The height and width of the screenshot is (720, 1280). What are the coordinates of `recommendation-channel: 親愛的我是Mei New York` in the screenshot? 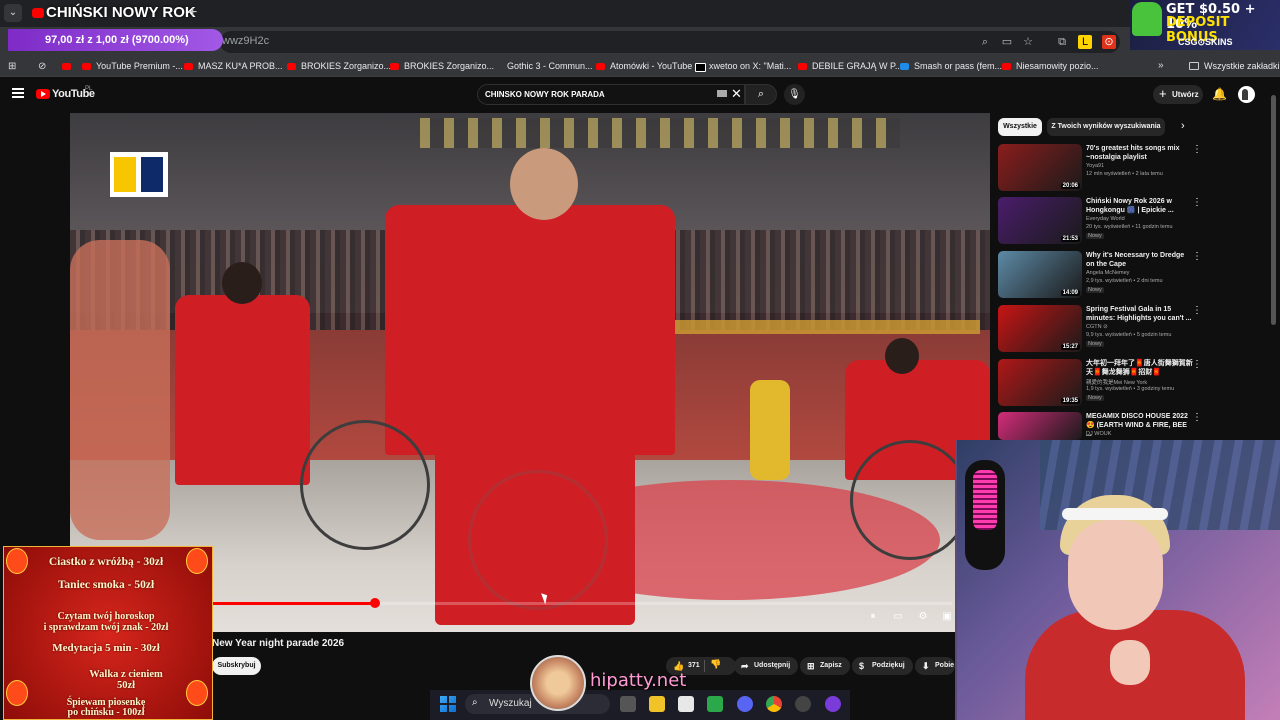 It's located at (1116, 382).